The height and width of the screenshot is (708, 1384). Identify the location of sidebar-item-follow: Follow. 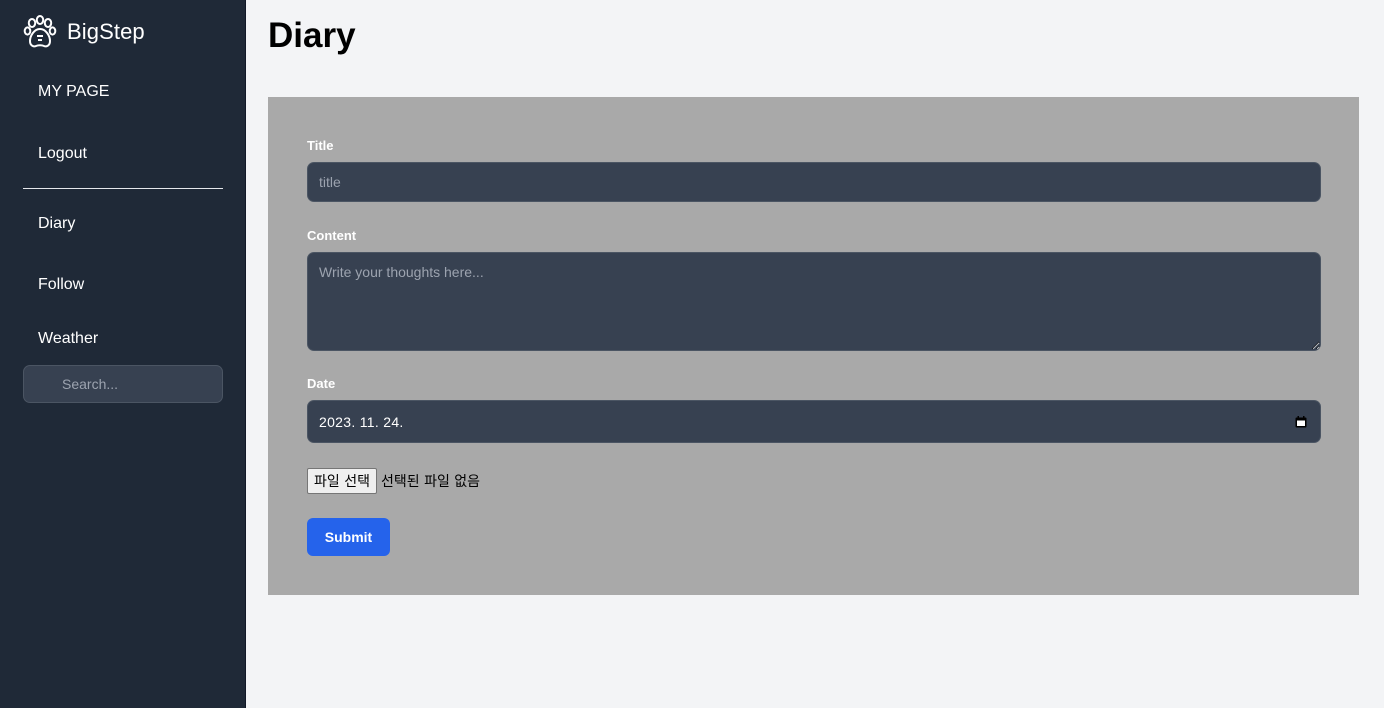
(61, 285).